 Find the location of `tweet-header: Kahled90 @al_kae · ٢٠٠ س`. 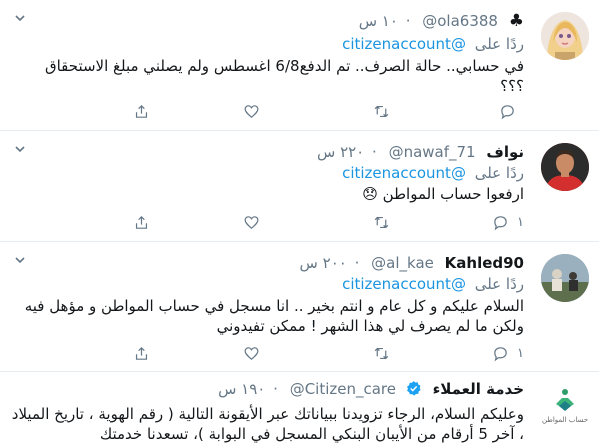

tweet-header: Kahled90 @al_kae · ٢٠٠ س is located at coordinates (412, 262).